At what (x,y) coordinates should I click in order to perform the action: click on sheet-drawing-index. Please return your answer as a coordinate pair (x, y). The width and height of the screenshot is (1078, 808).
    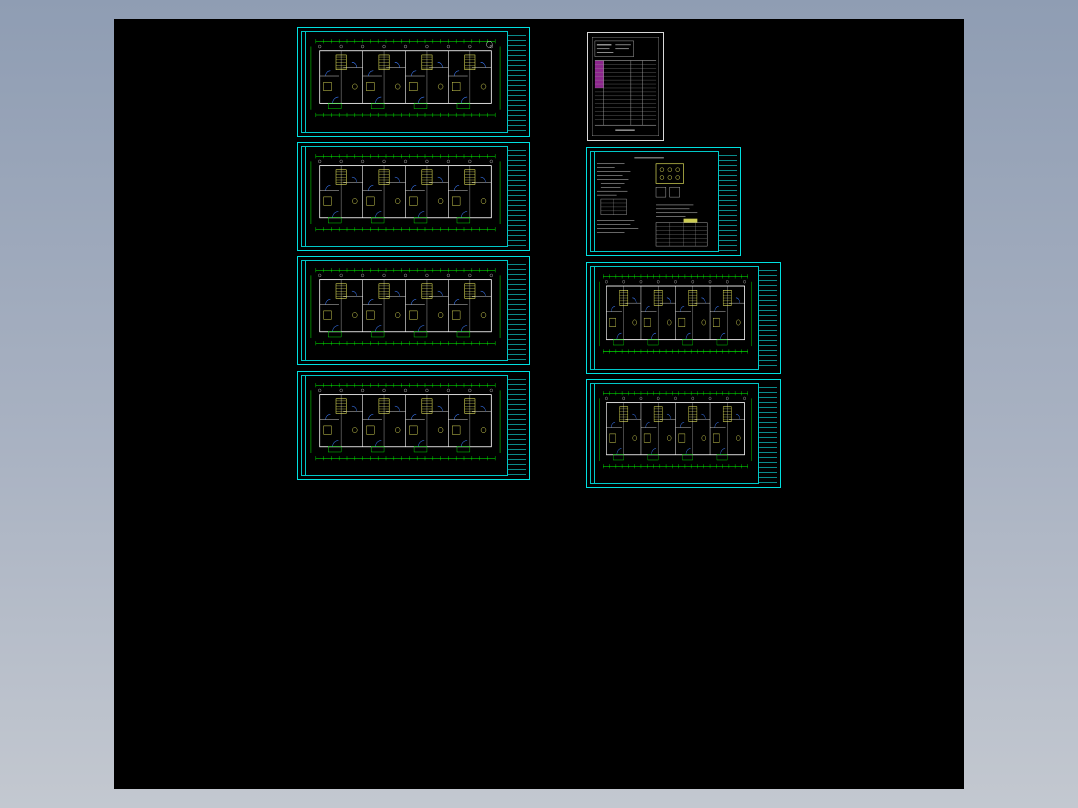
    Looking at the image, I should click on (625, 86).